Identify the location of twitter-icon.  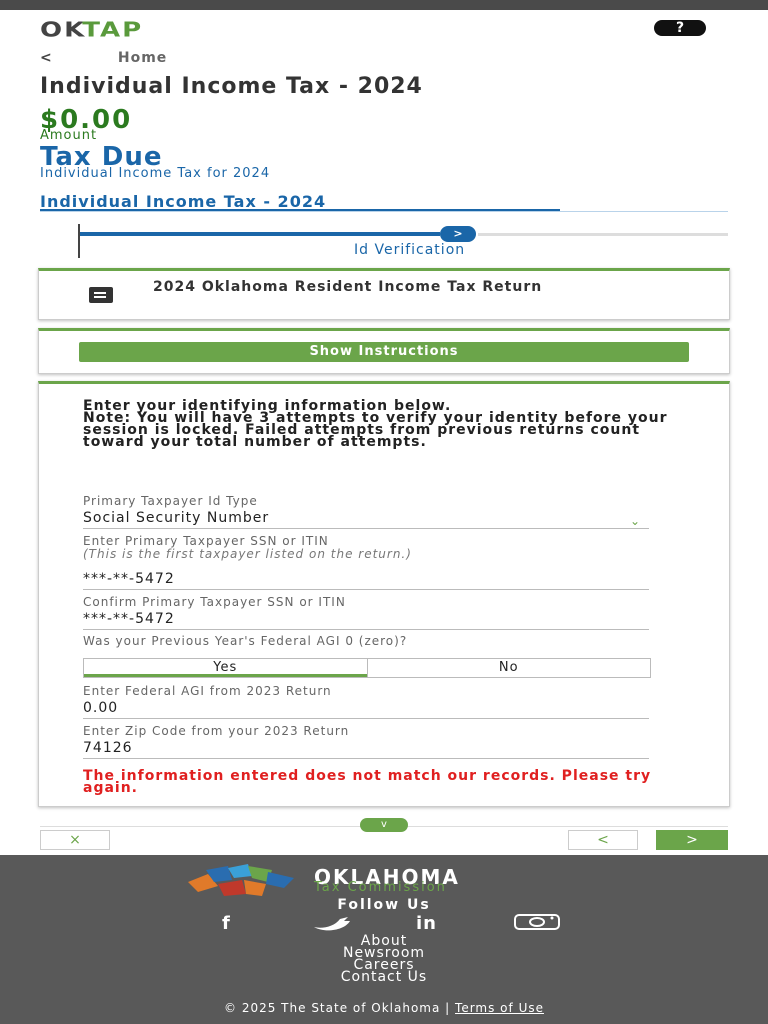
(332, 923).